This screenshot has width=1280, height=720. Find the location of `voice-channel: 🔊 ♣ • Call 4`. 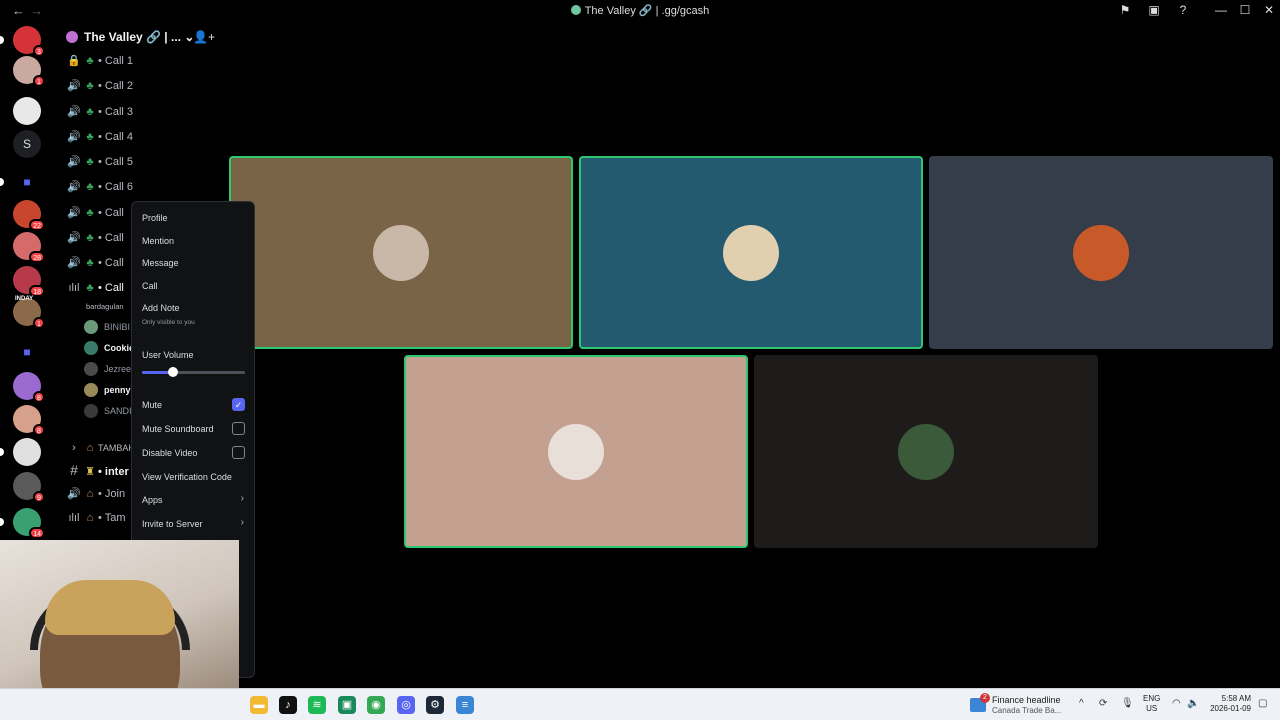

voice-channel: 🔊 ♣ • Call 4 is located at coordinates (99, 140).